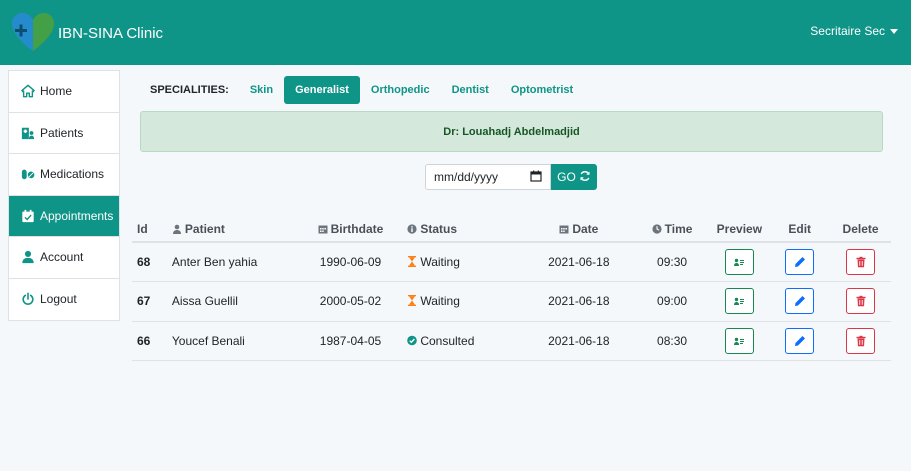  What do you see at coordinates (230, 229) in the screenshot?
I see `header-patient: Patient` at bounding box center [230, 229].